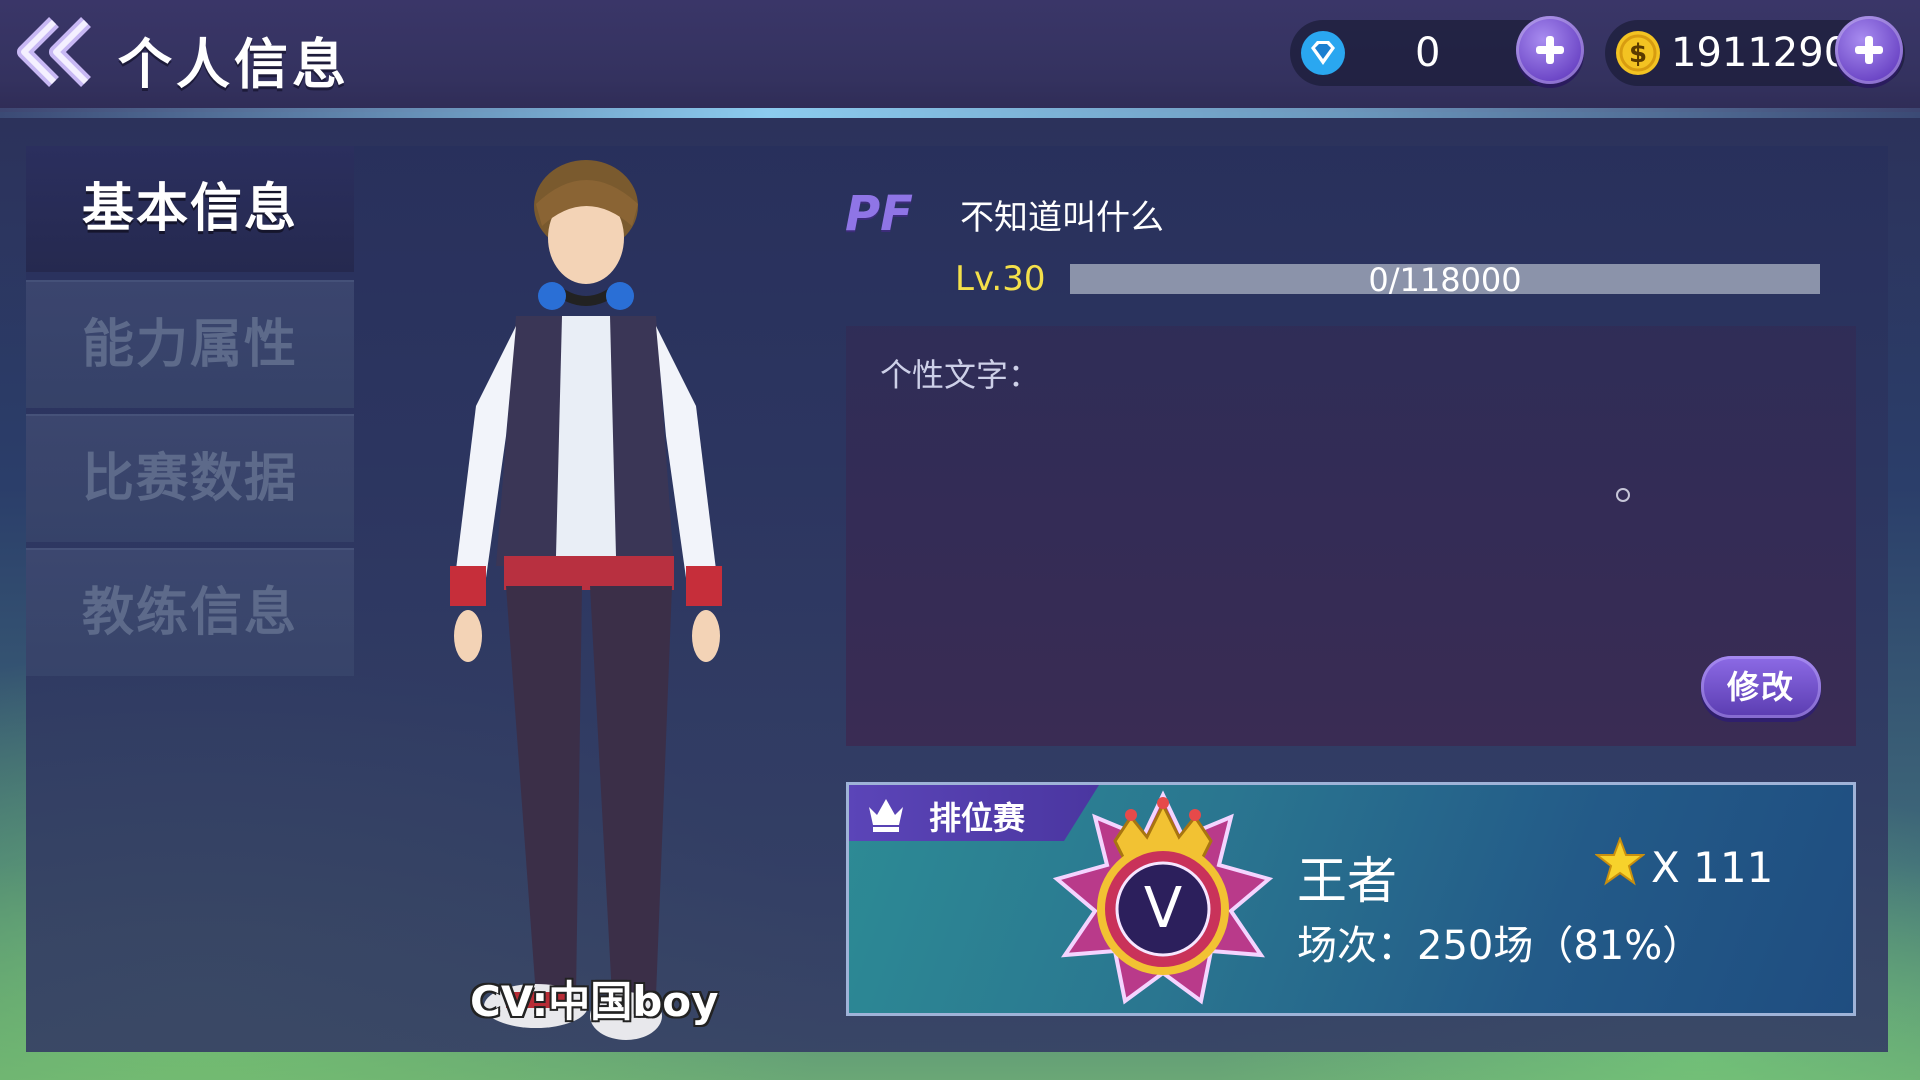 Image resolution: width=1920 pixels, height=1080 pixels. Describe the element at coordinates (1550, 50) in the screenshot. I see `add-gems-button` at that location.